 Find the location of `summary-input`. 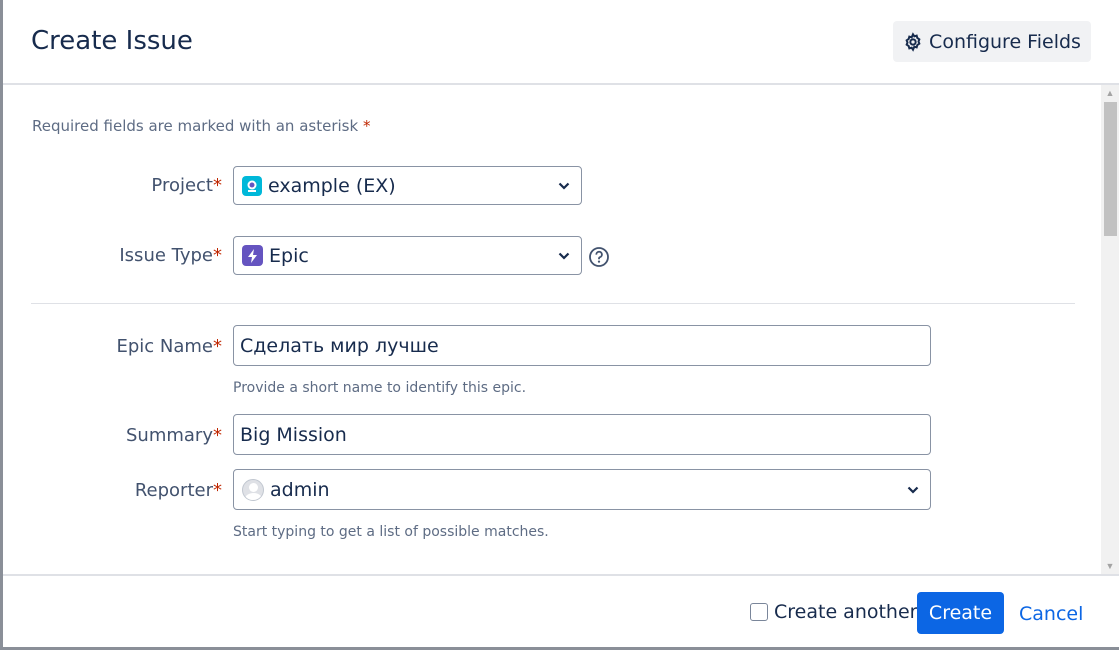

summary-input is located at coordinates (582, 434).